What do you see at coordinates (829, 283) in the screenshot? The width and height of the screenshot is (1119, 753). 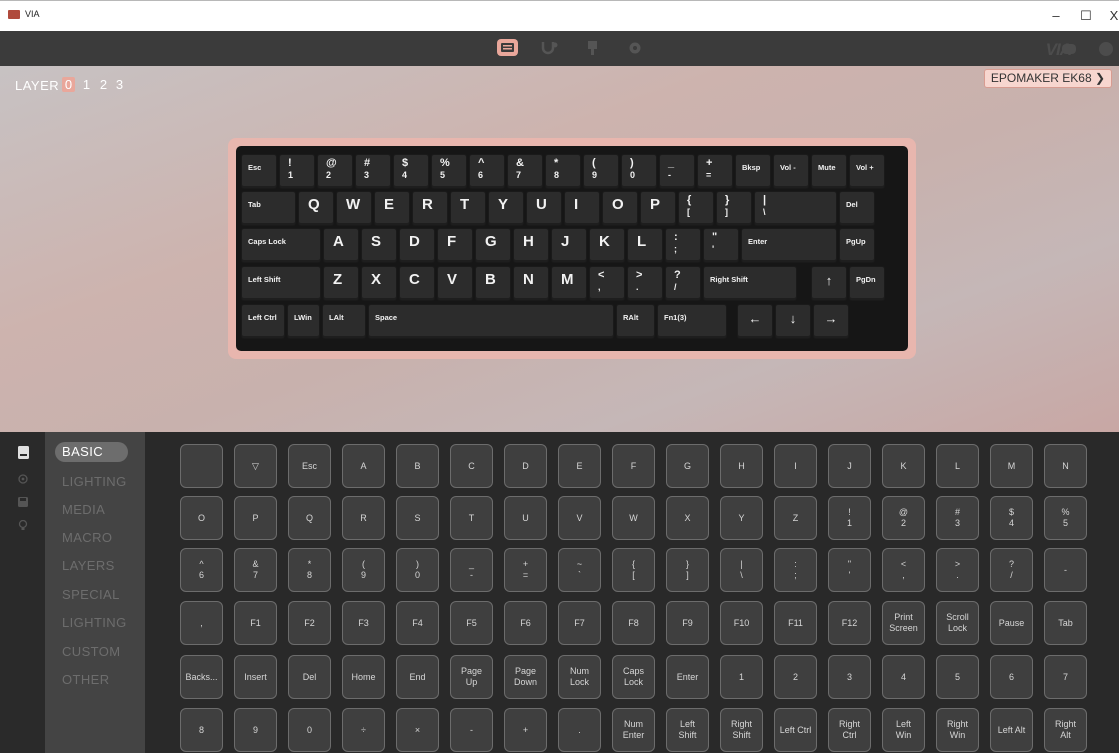 I see `key-row4-12: ↑` at bounding box center [829, 283].